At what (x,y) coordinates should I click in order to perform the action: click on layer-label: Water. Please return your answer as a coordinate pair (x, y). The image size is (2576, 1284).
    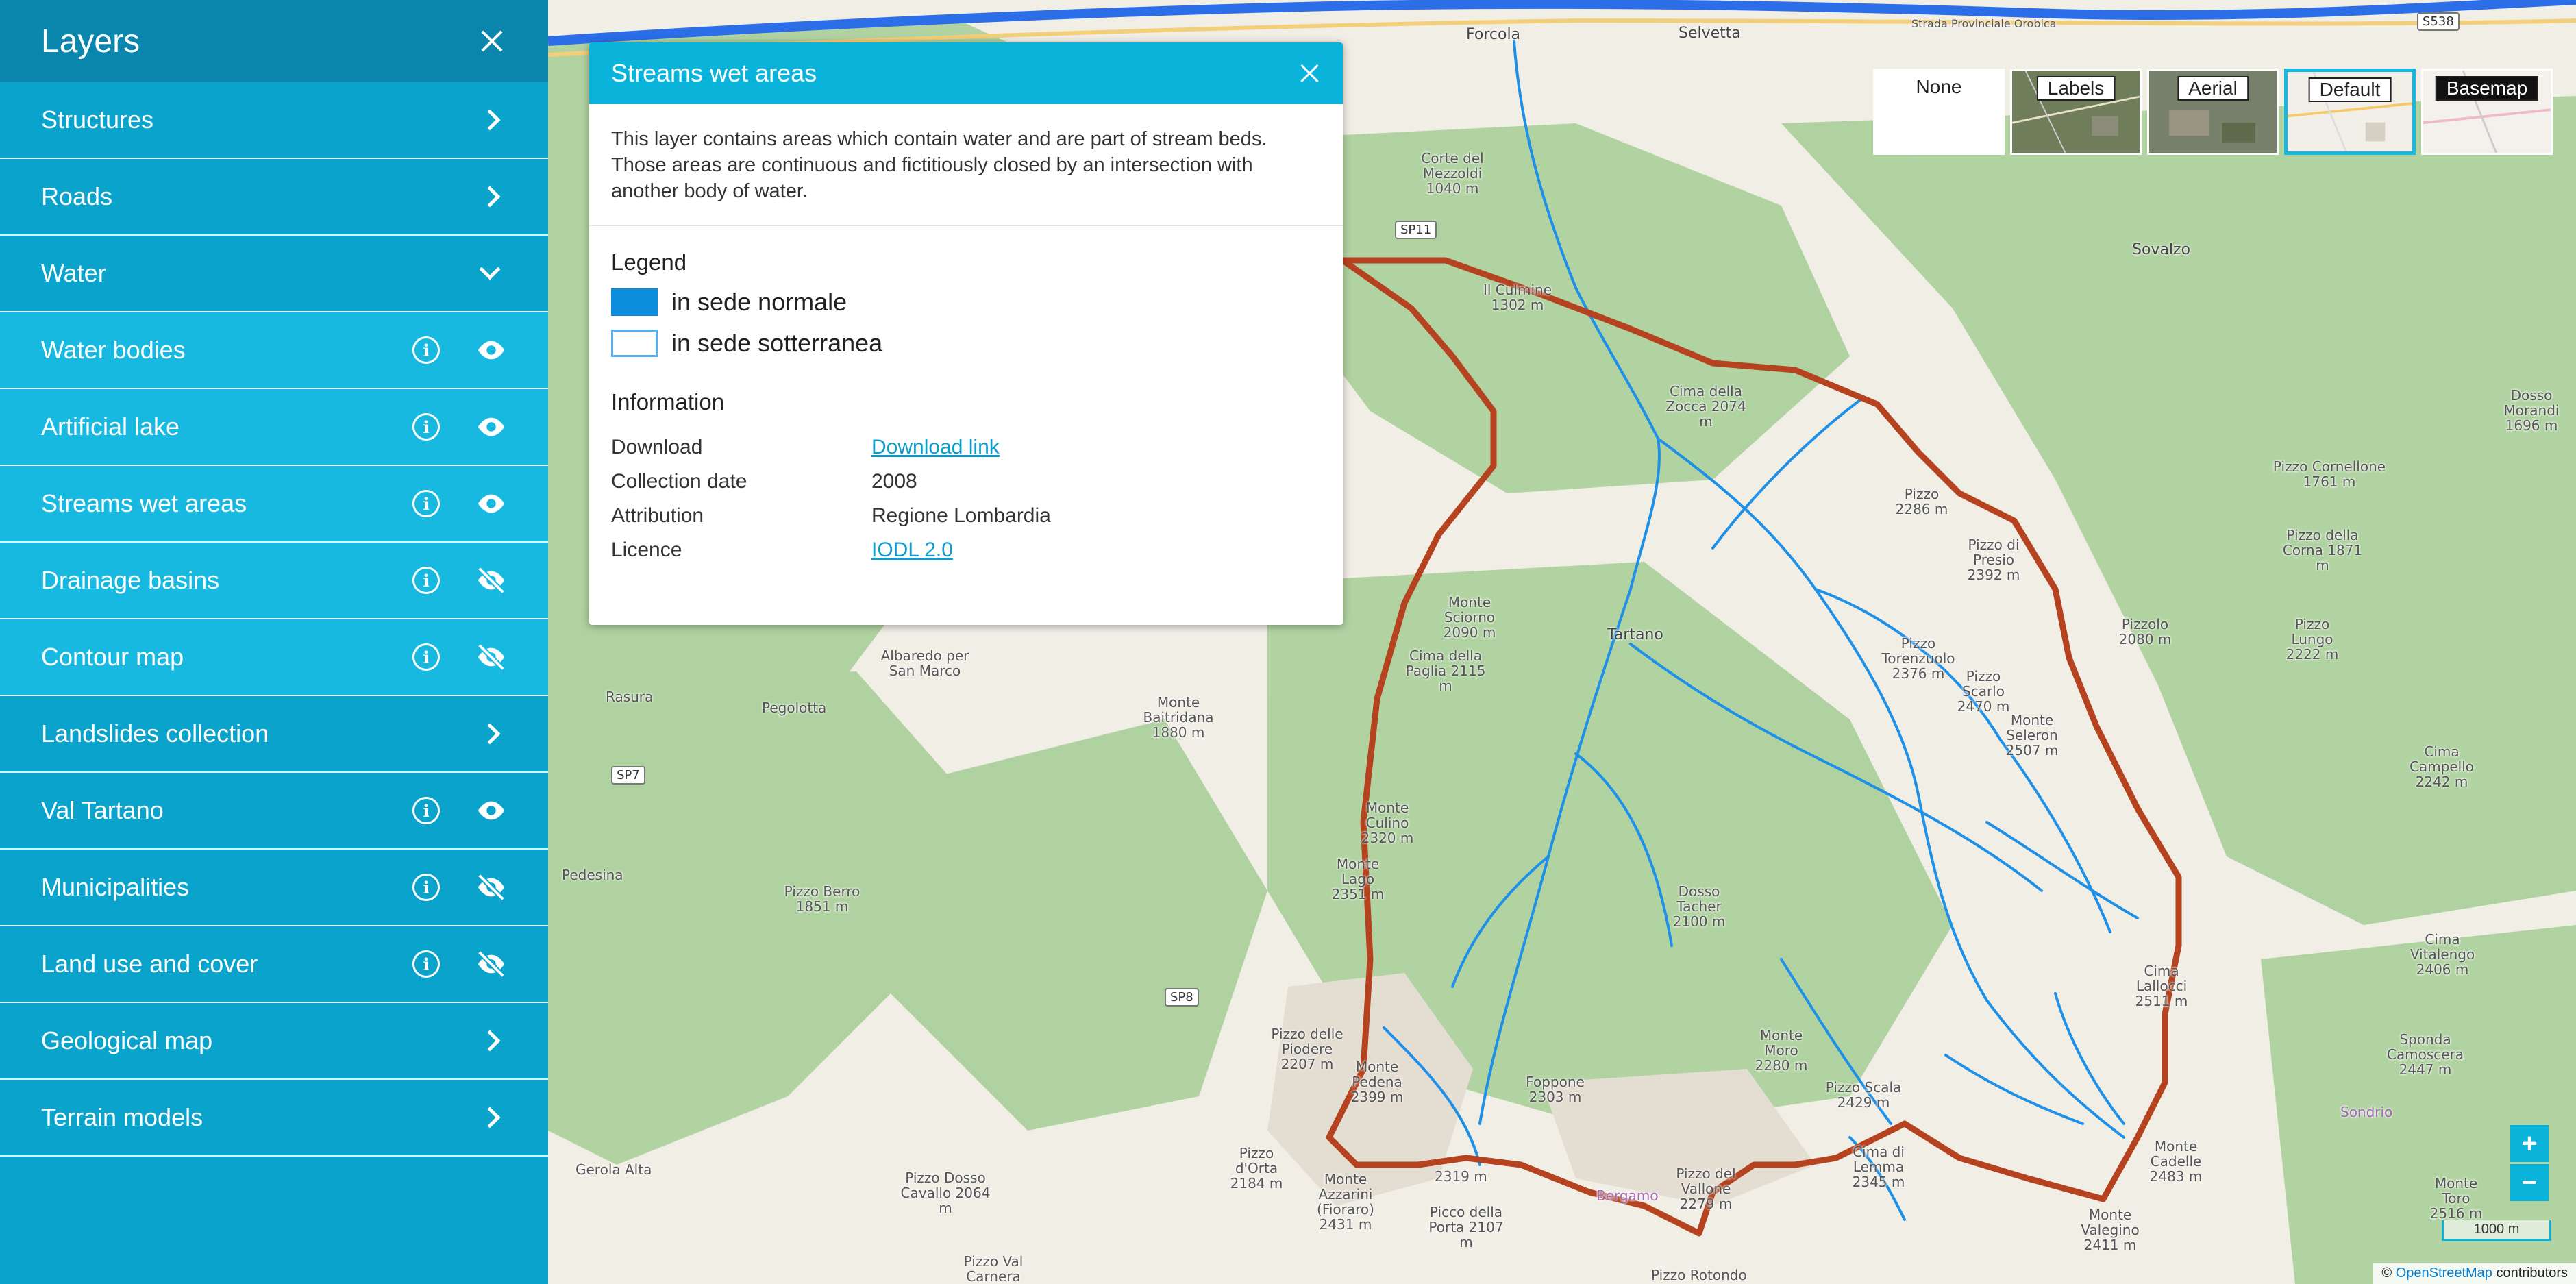
    Looking at the image, I should click on (73, 273).